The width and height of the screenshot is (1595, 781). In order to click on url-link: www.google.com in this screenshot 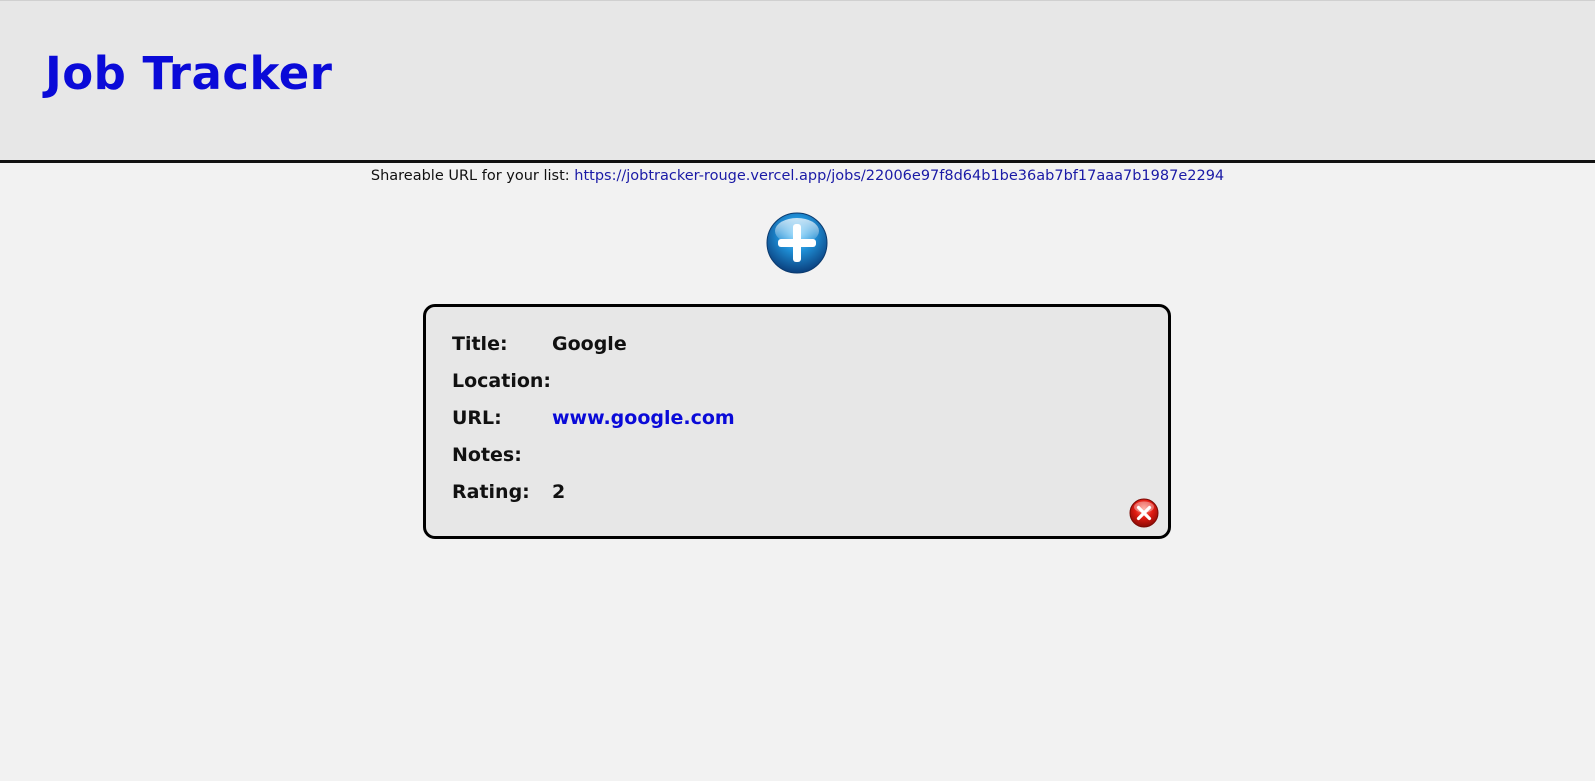, I will do `click(643, 418)`.